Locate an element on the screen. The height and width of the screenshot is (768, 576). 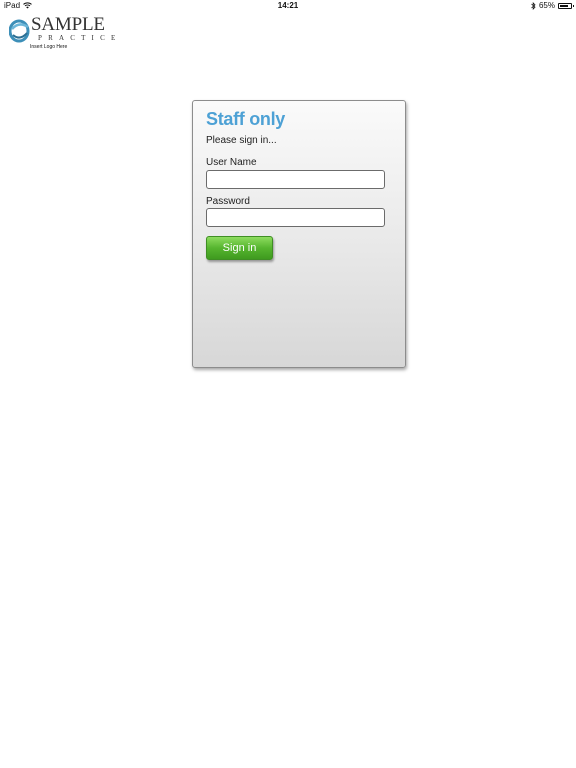
login-title: Staff only is located at coordinates (246, 119).